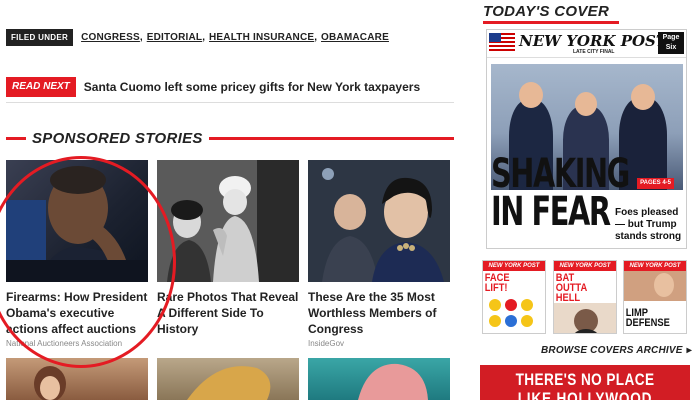 Image resolution: width=699 pixels, height=400 pixels. What do you see at coordinates (175, 37) in the screenshot?
I see `tag-editorial: EDITORIAL` at bounding box center [175, 37].